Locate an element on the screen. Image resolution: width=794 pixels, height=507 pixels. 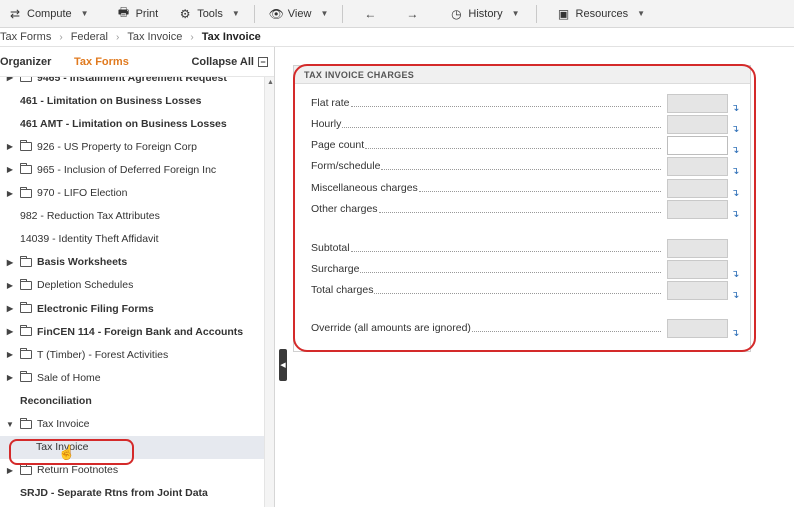
tree-item-label: Reconciliation is located at coordinates (56, 400).